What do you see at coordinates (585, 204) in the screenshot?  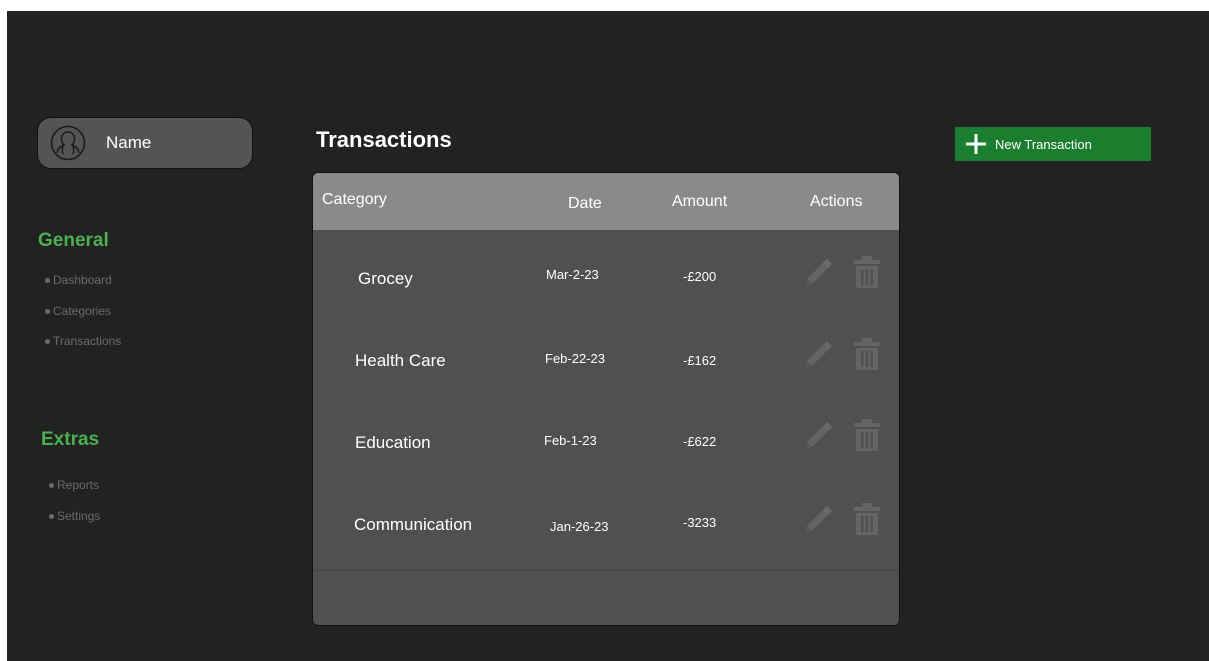 I see `column-header-date: Date` at bounding box center [585, 204].